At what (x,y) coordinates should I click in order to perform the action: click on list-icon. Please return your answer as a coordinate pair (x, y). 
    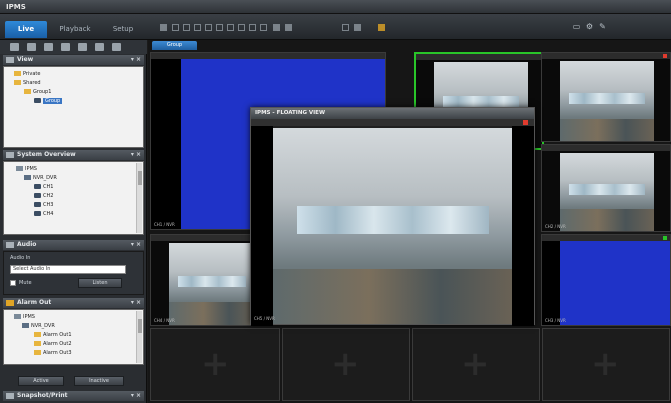
    Looking at the image, I should click on (31, 47).